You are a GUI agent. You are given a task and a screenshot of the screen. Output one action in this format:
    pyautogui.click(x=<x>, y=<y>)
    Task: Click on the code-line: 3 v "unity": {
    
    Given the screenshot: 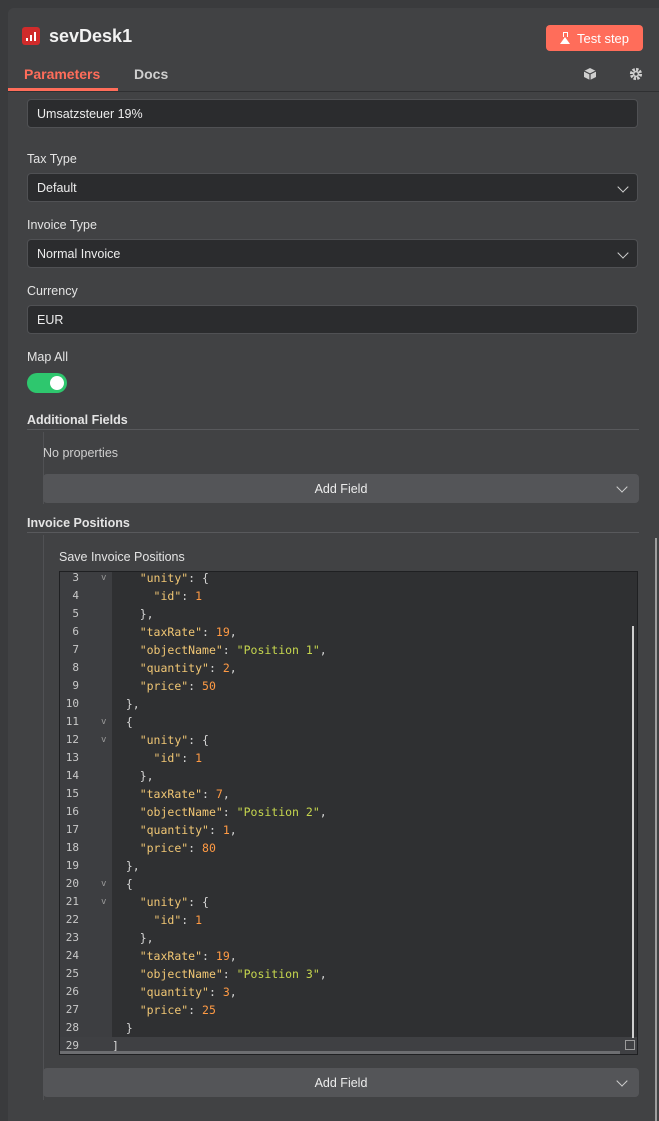 What is the action you would take?
    pyautogui.click(x=348, y=579)
    